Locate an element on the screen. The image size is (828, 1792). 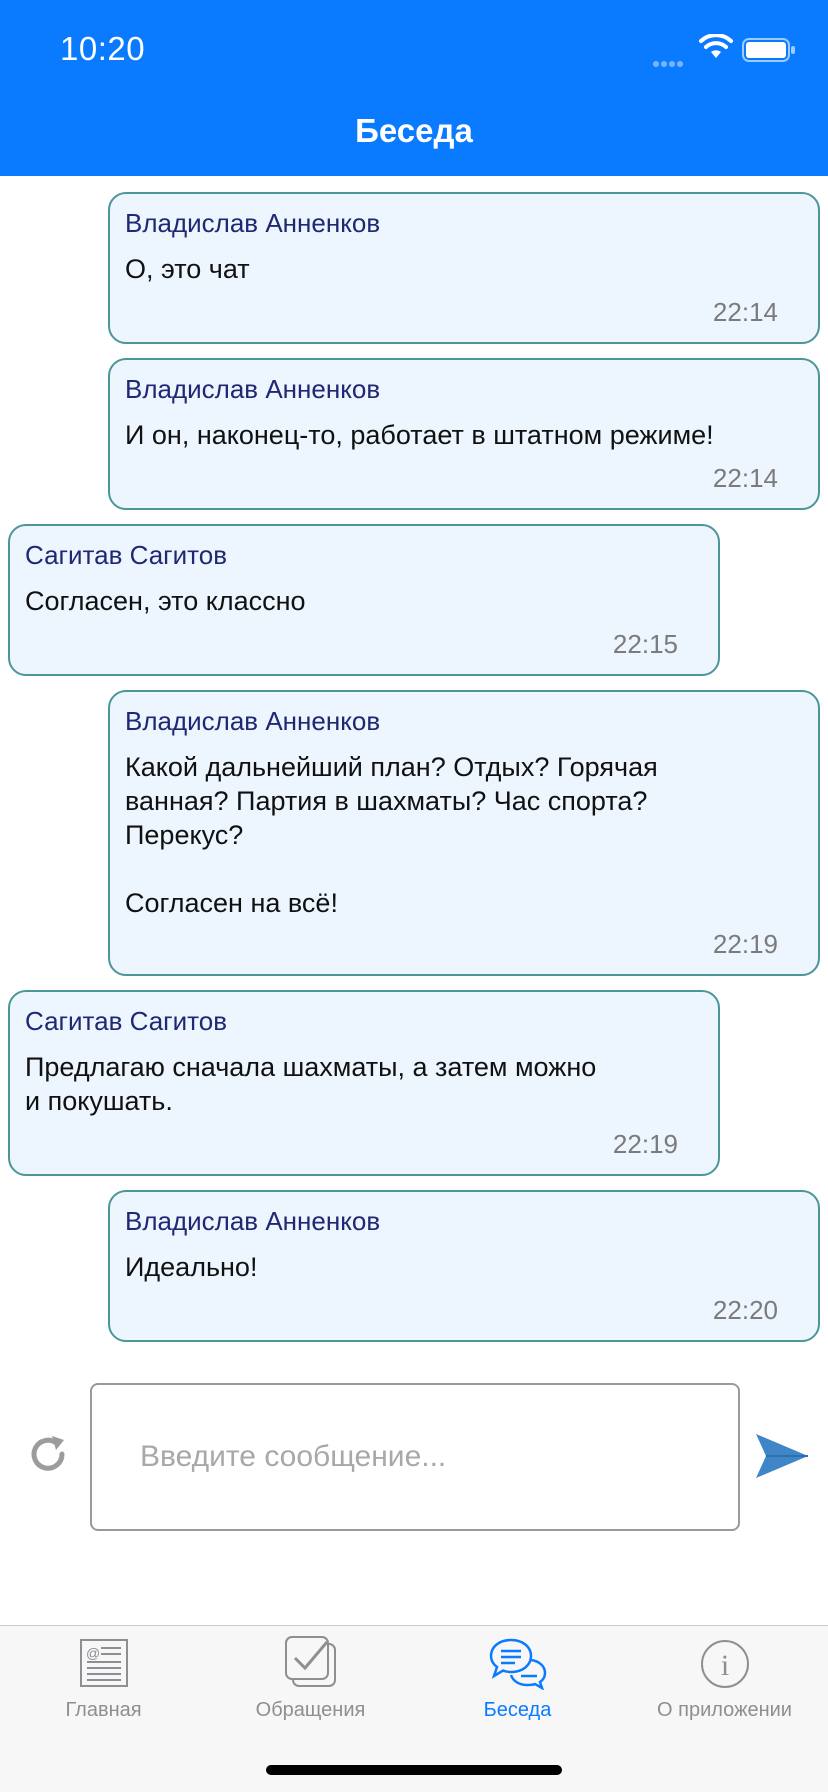
wifi-icon is located at coordinates (716, 46).